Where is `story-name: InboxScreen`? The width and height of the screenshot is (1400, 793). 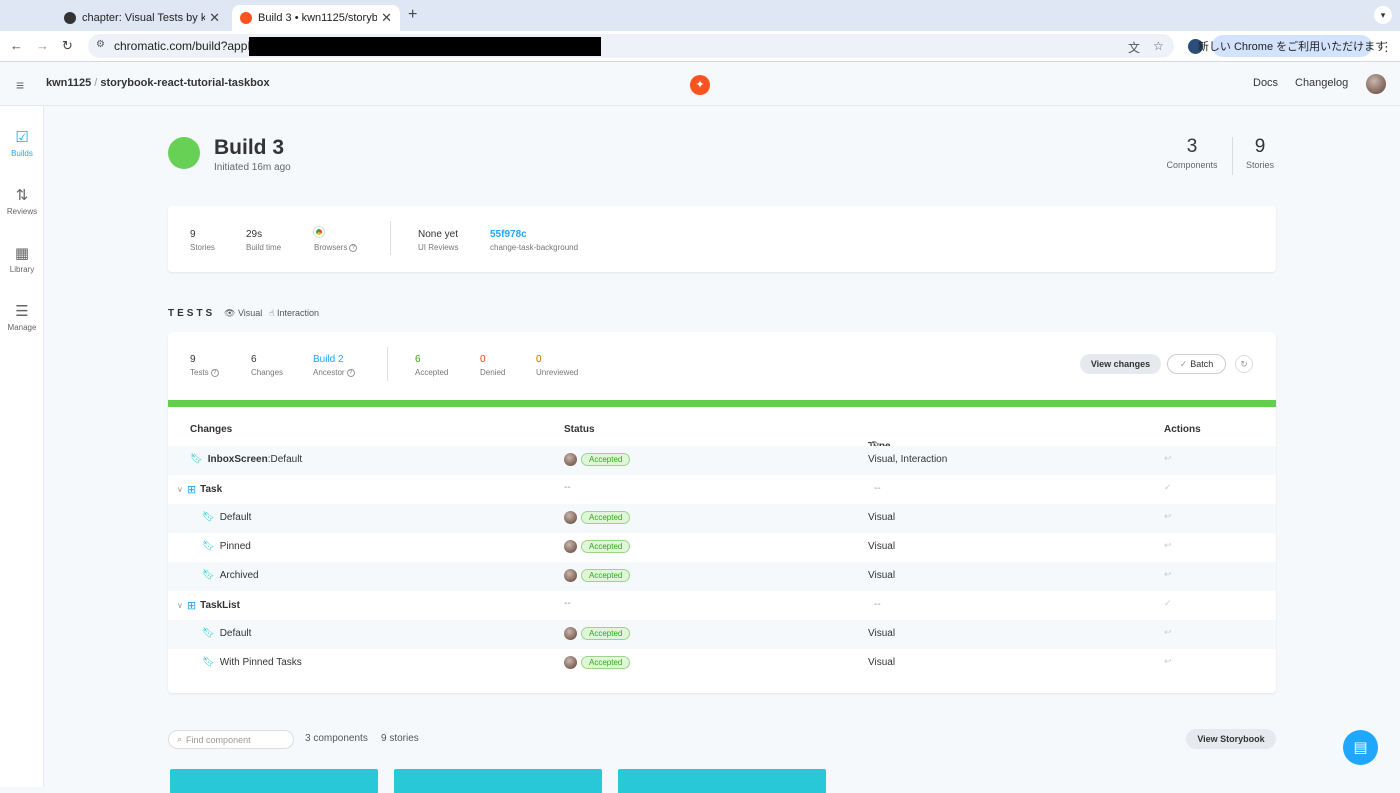
story-name: InboxScreen is located at coordinates (238, 459).